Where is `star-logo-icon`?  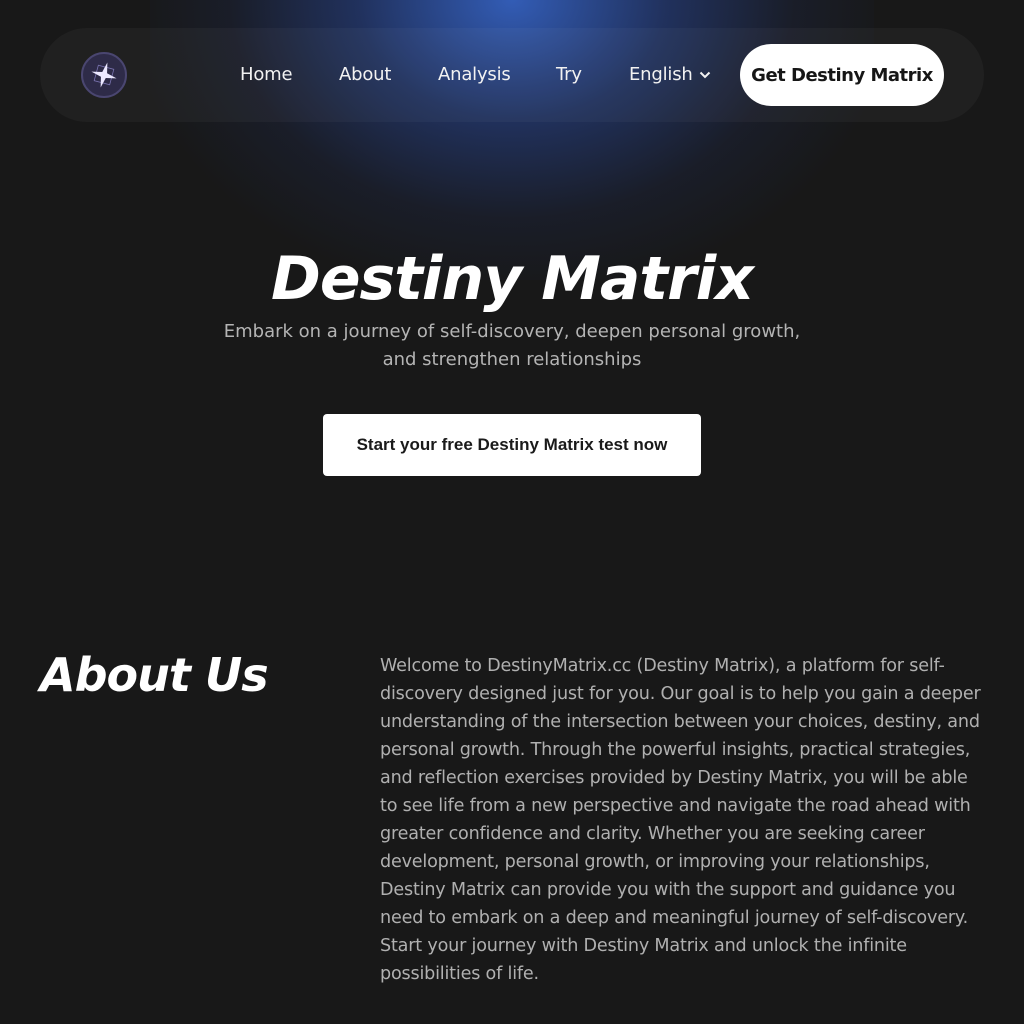 star-logo-icon is located at coordinates (104, 75).